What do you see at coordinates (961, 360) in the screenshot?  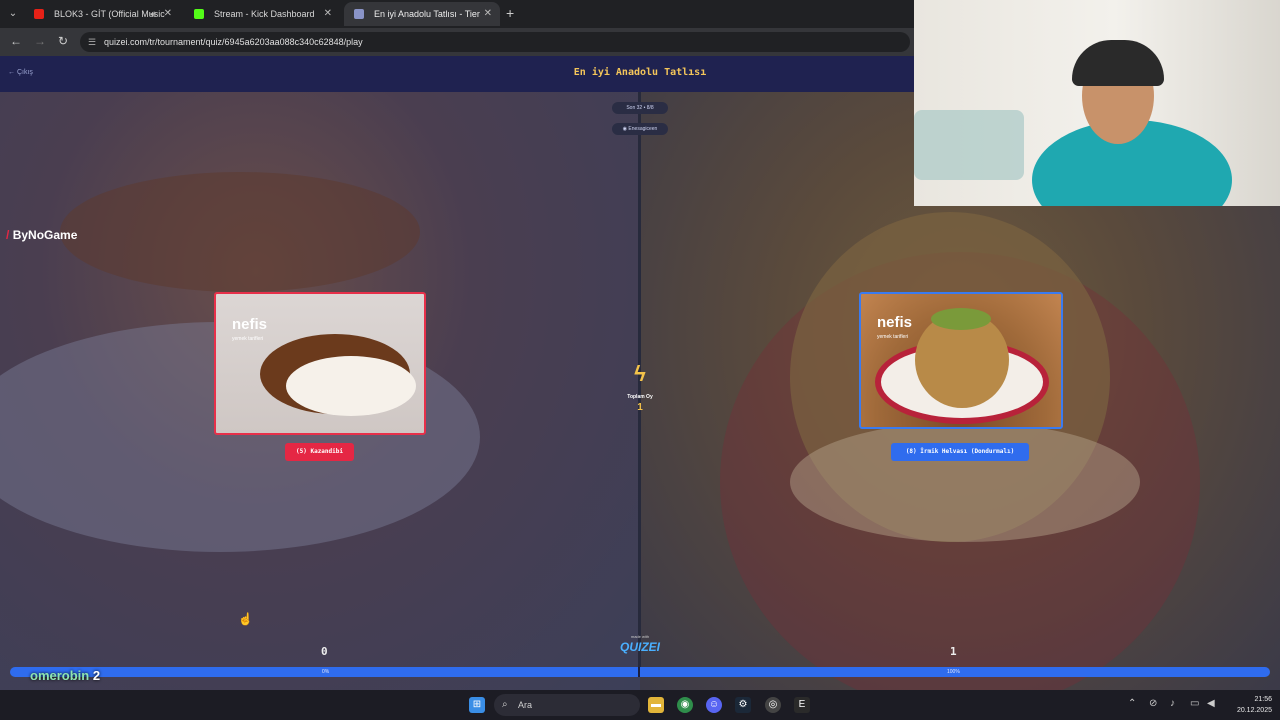 I see `irmik-helvasi-image-card: nefis yemek tarifleri` at bounding box center [961, 360].